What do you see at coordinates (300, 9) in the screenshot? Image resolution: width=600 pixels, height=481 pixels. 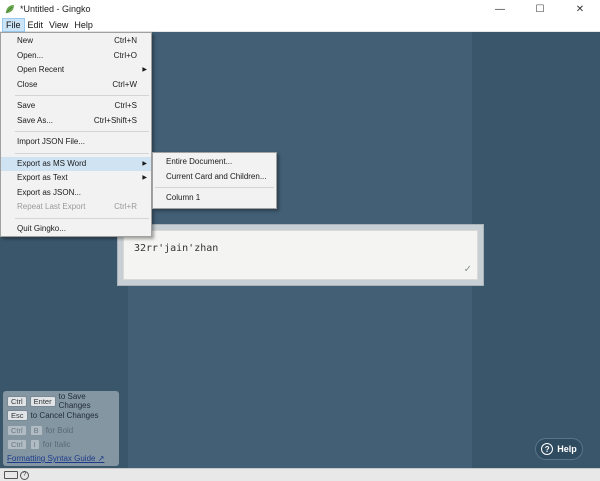 I see `title-bar: *Untitled - Gingko — ☐ ✕` at bounding box center [300, 9].